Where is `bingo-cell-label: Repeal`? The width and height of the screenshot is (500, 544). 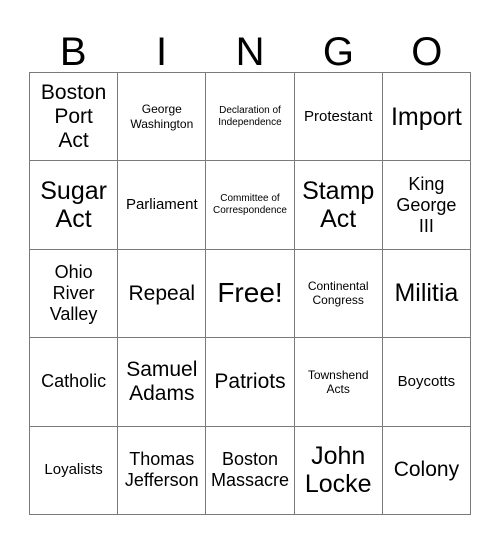
bingo-cell-label: Repeal is located at coordinates (162, 293).